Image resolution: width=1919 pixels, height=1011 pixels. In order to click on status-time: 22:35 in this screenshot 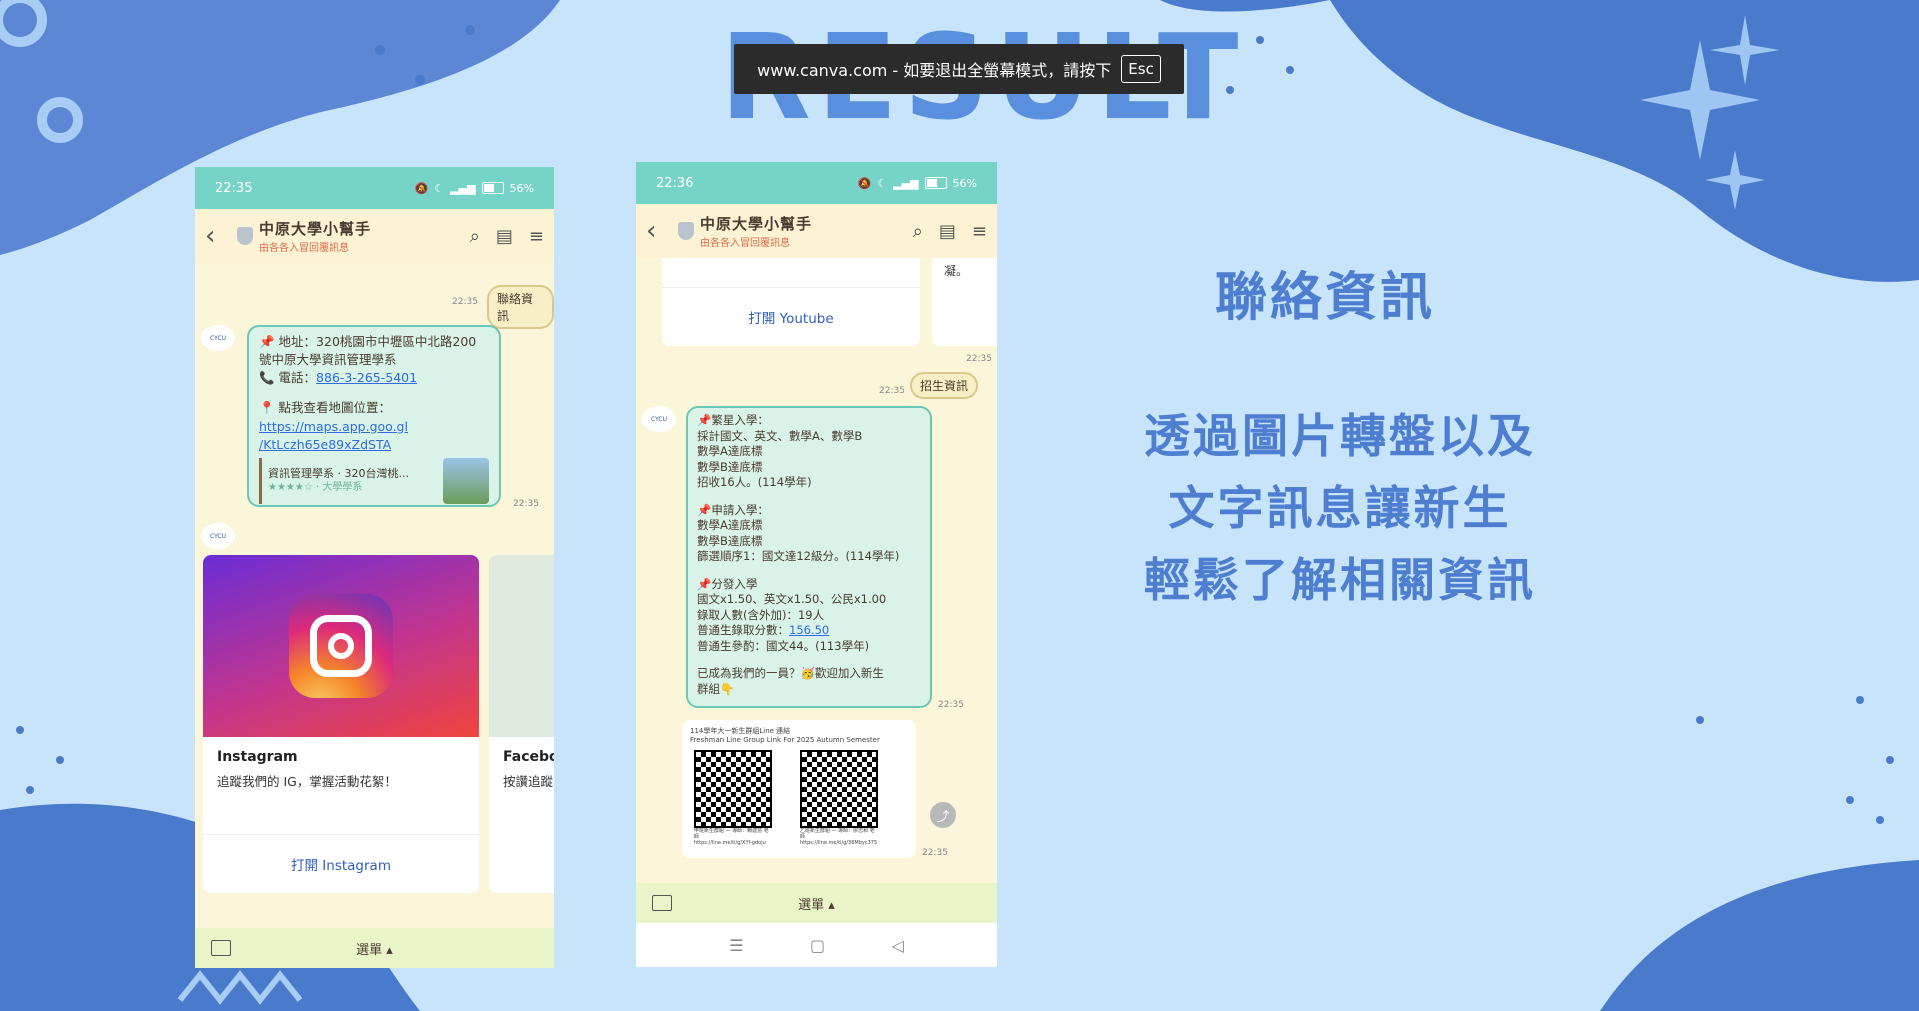, I will do `click(234, 188)`.